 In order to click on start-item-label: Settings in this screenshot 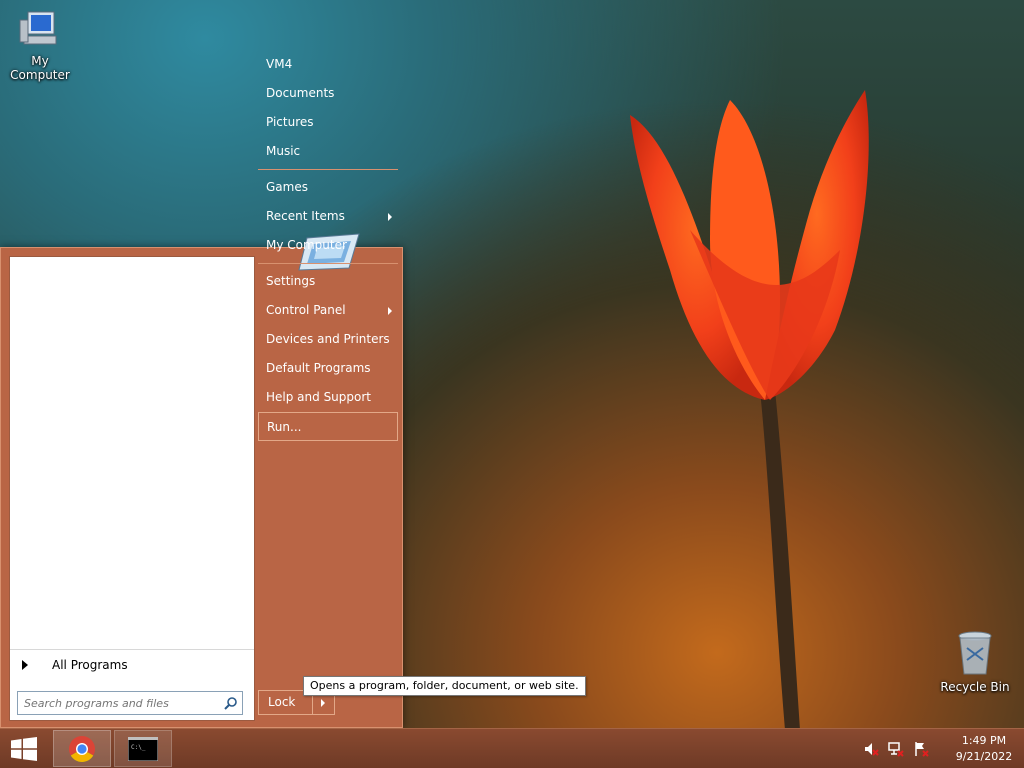, I will do `click(291, 281)`.